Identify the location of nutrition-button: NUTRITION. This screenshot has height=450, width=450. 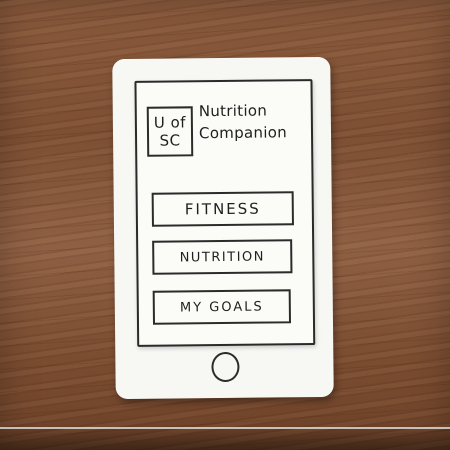
(222, 257).